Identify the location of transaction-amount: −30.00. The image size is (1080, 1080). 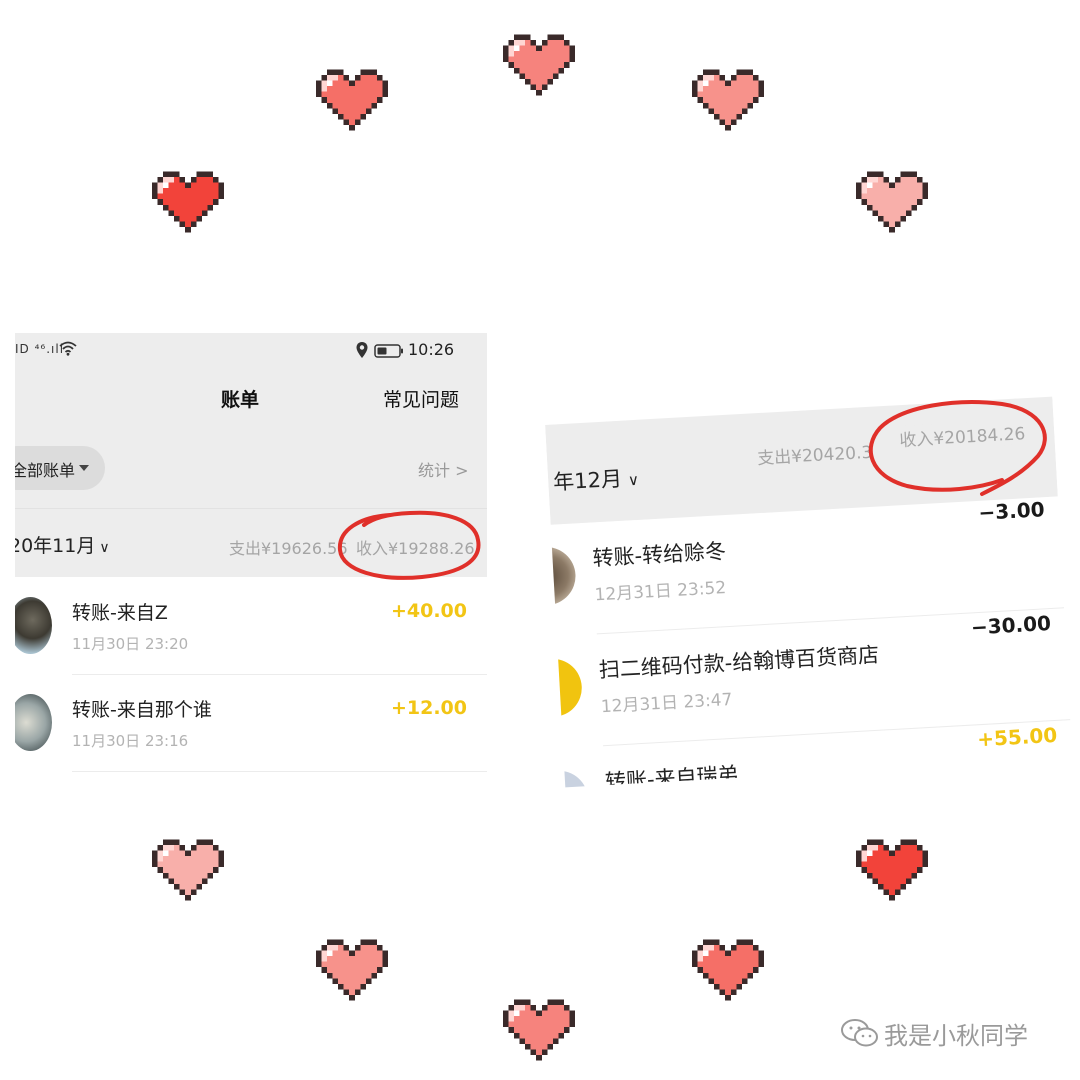
(1011, 625).